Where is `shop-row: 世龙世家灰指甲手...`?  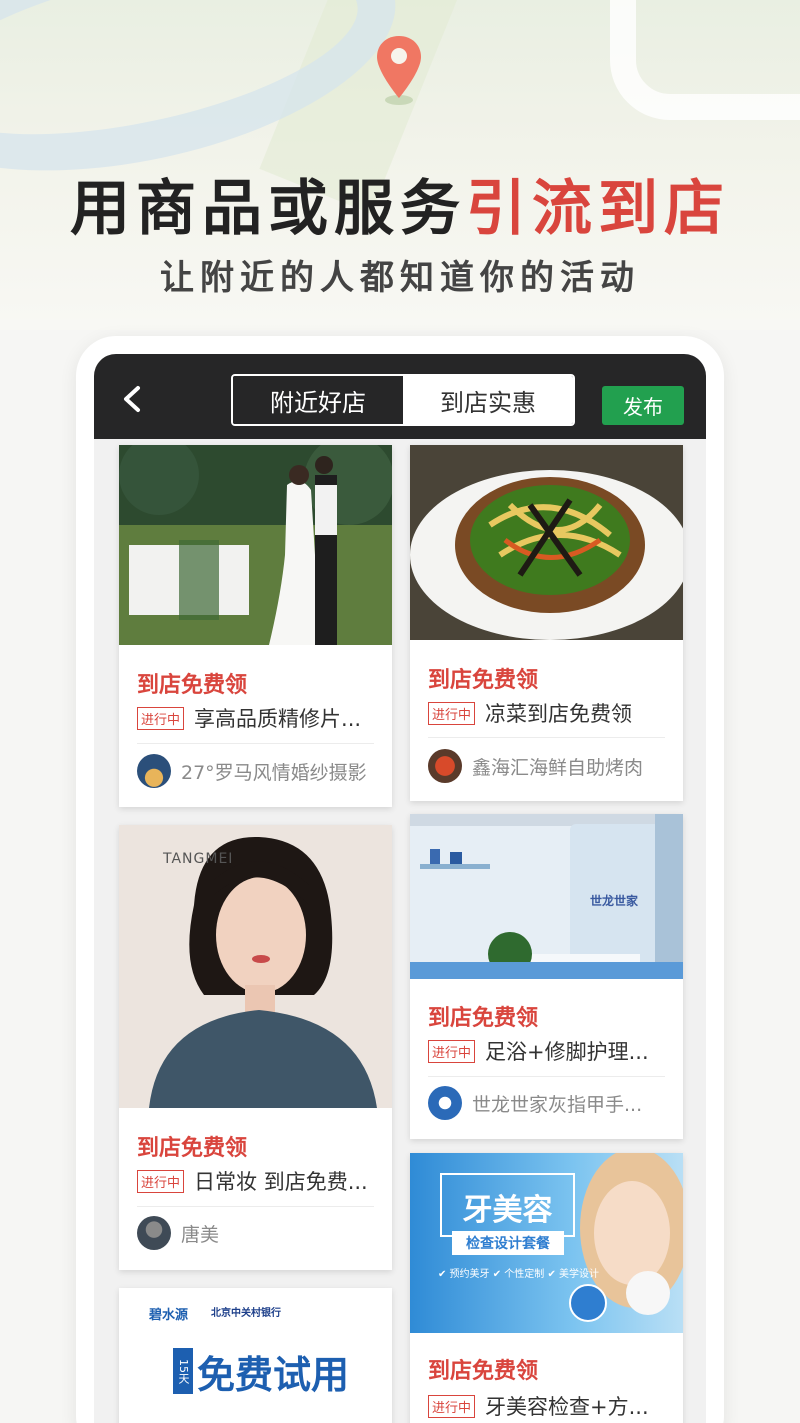
shop-row: 世龙世家灰指甲手... is located at coordinates (548, 1103).